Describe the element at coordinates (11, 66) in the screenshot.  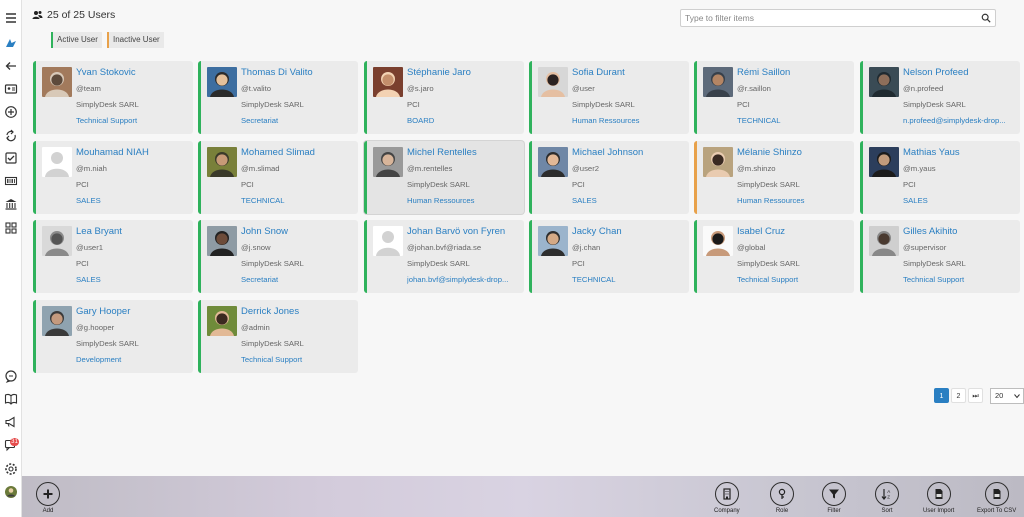
I see `back-arrow-icon` at that location.